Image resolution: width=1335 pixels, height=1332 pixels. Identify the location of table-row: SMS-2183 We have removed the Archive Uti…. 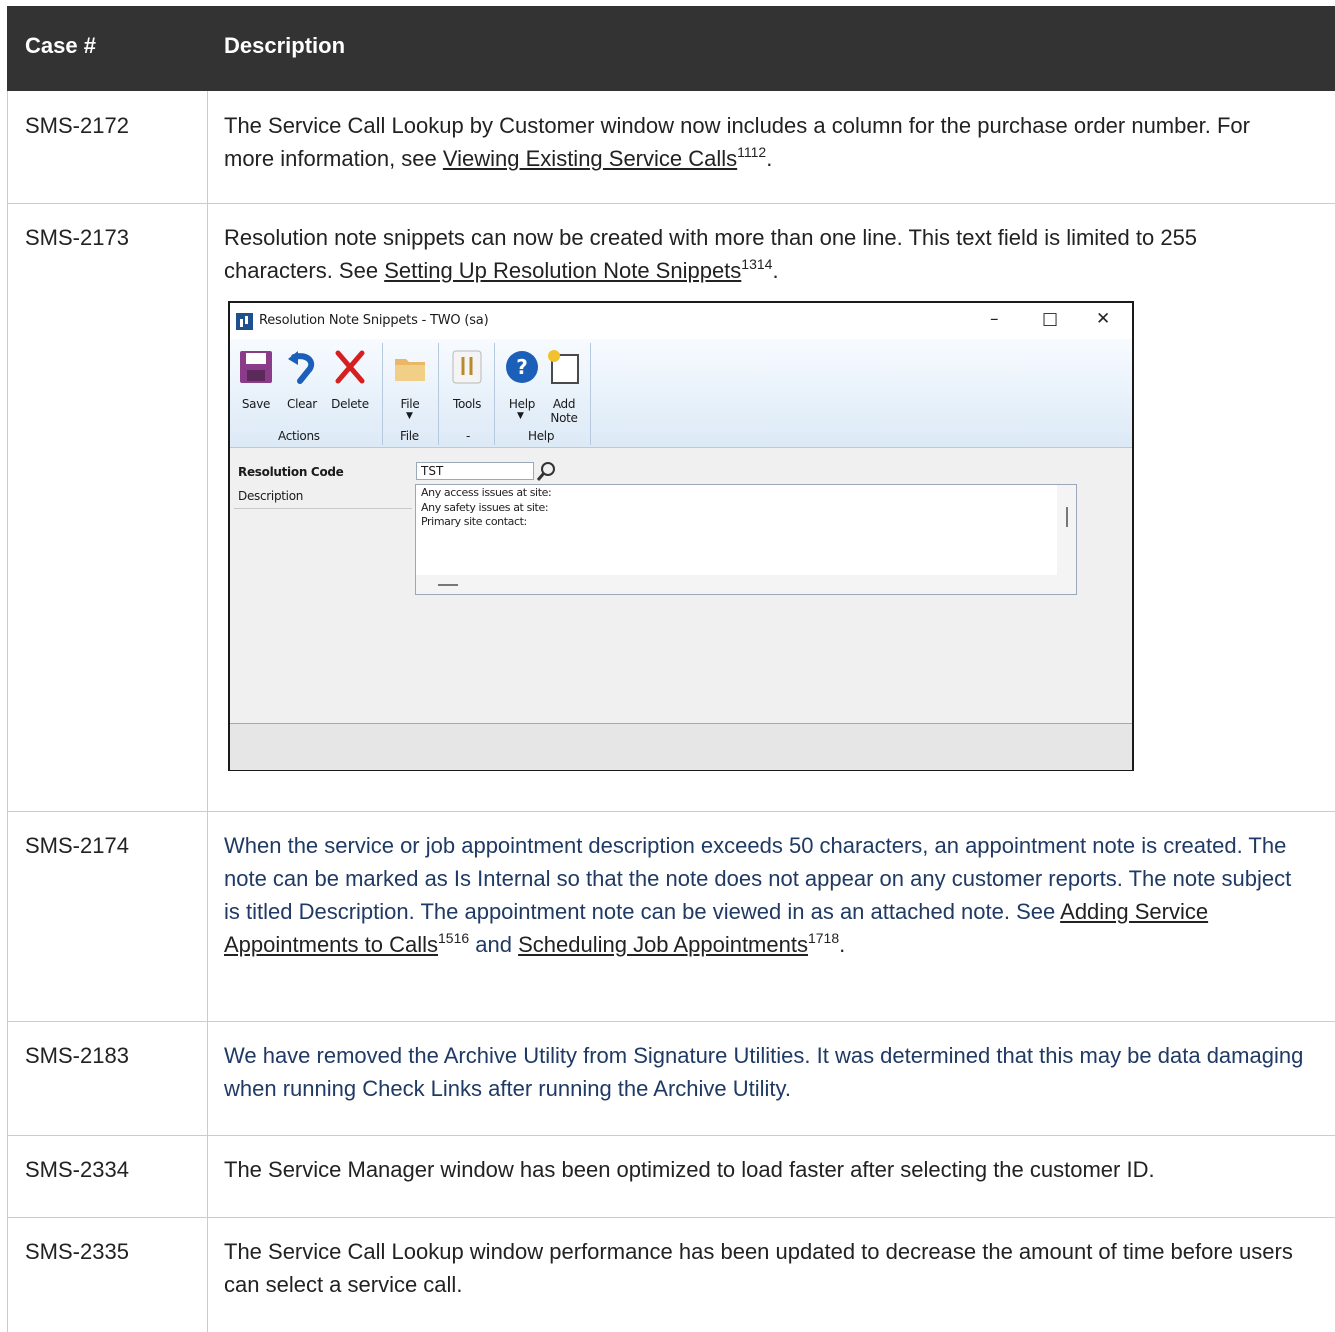
(671, 1078).